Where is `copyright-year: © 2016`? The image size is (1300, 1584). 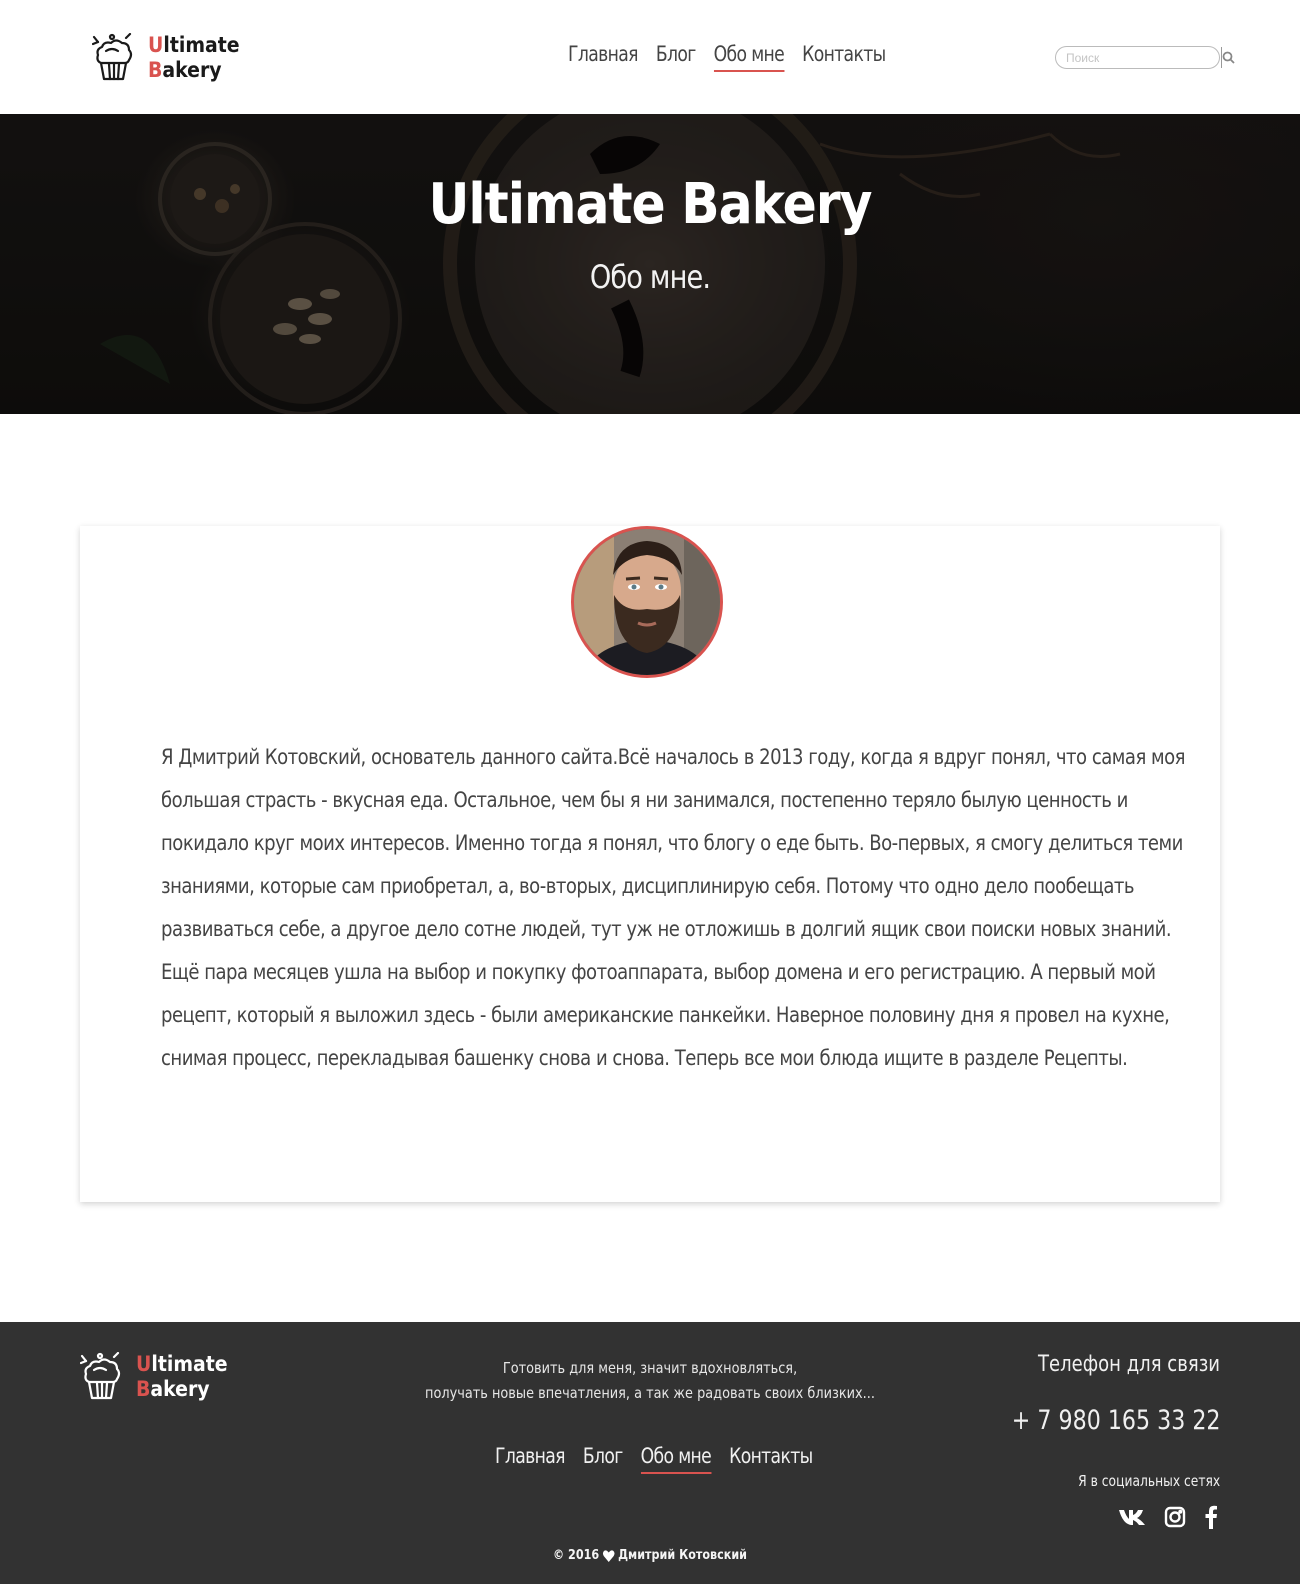
copyright-year: © 2016 is located at coordinates (576, 1555).